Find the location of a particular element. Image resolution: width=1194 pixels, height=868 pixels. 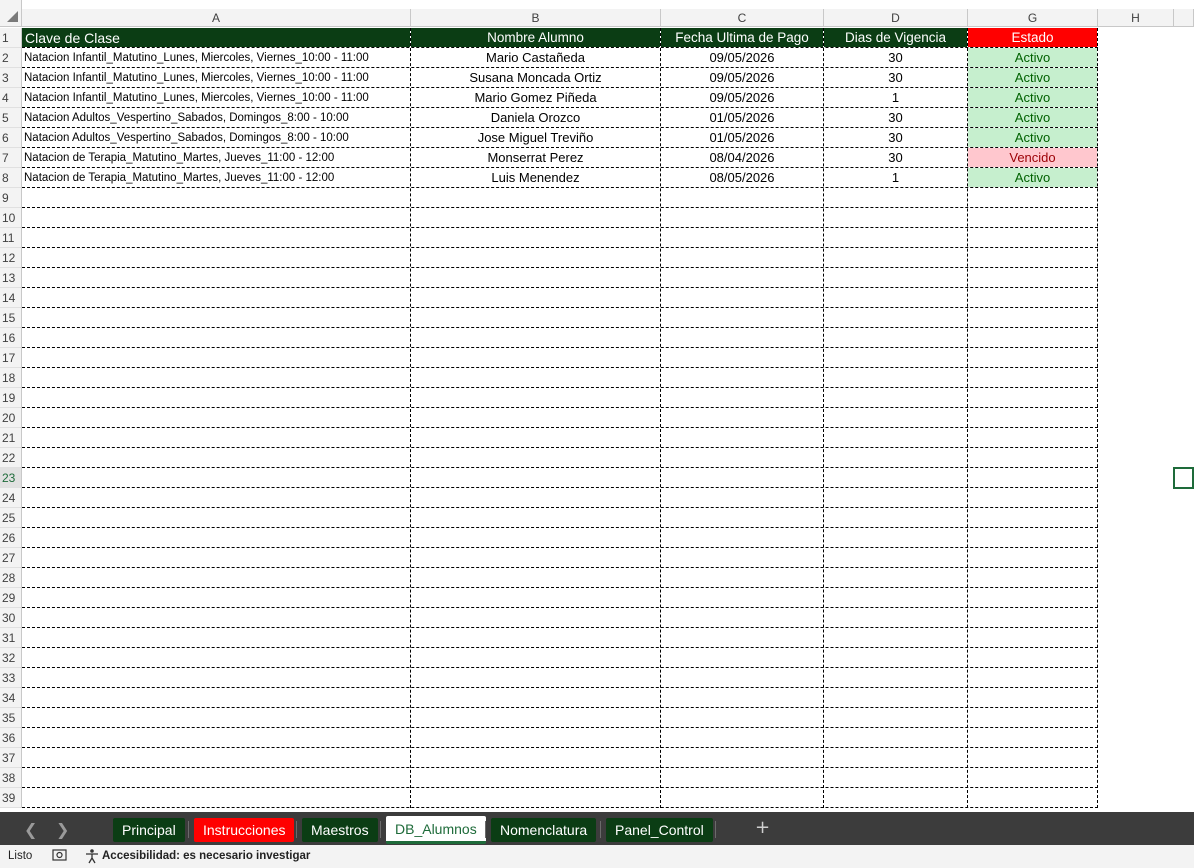

tab-separator is located at coordinates (380, 829).